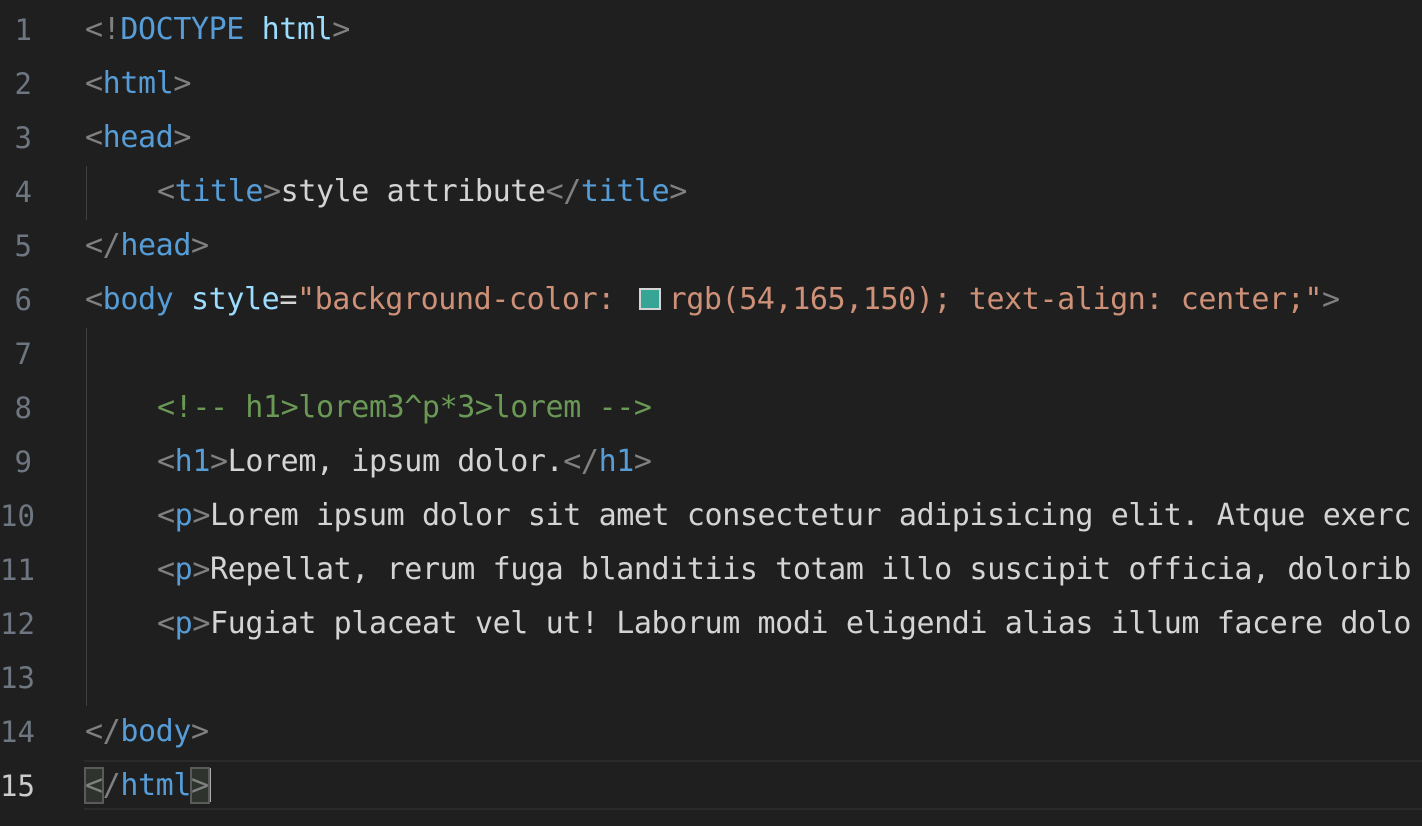 This screenshot has height=826, width=1422. Describe the element at coordinates (235, 299) in the screenshot. I see `token-attr: style` at that location.